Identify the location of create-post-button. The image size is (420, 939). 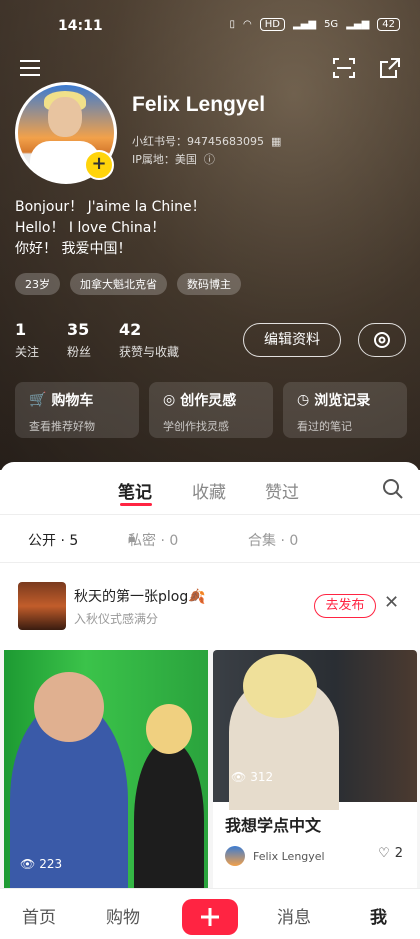
(210, 917).